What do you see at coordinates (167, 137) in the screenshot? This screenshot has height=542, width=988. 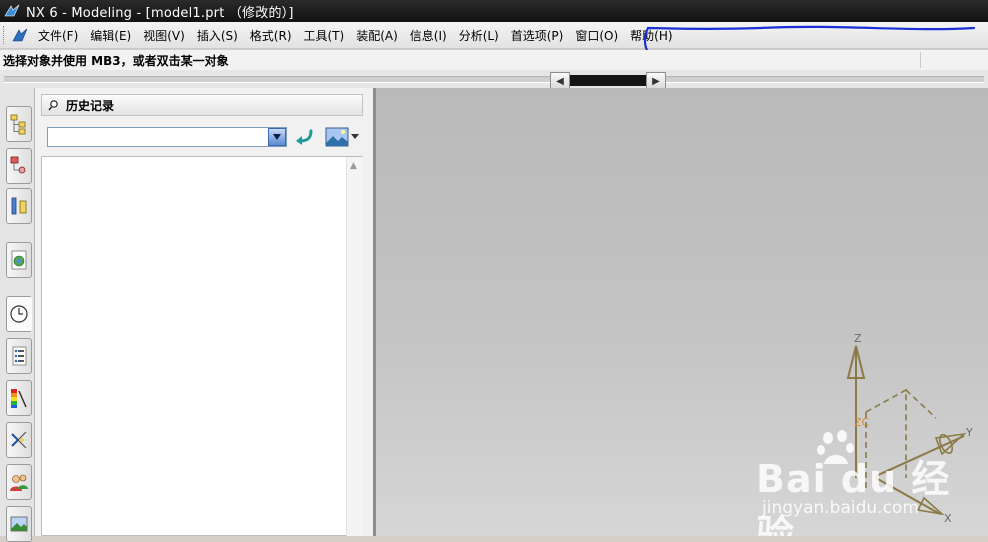 I see `history-filter-combo` at bounding box center [167, 137].